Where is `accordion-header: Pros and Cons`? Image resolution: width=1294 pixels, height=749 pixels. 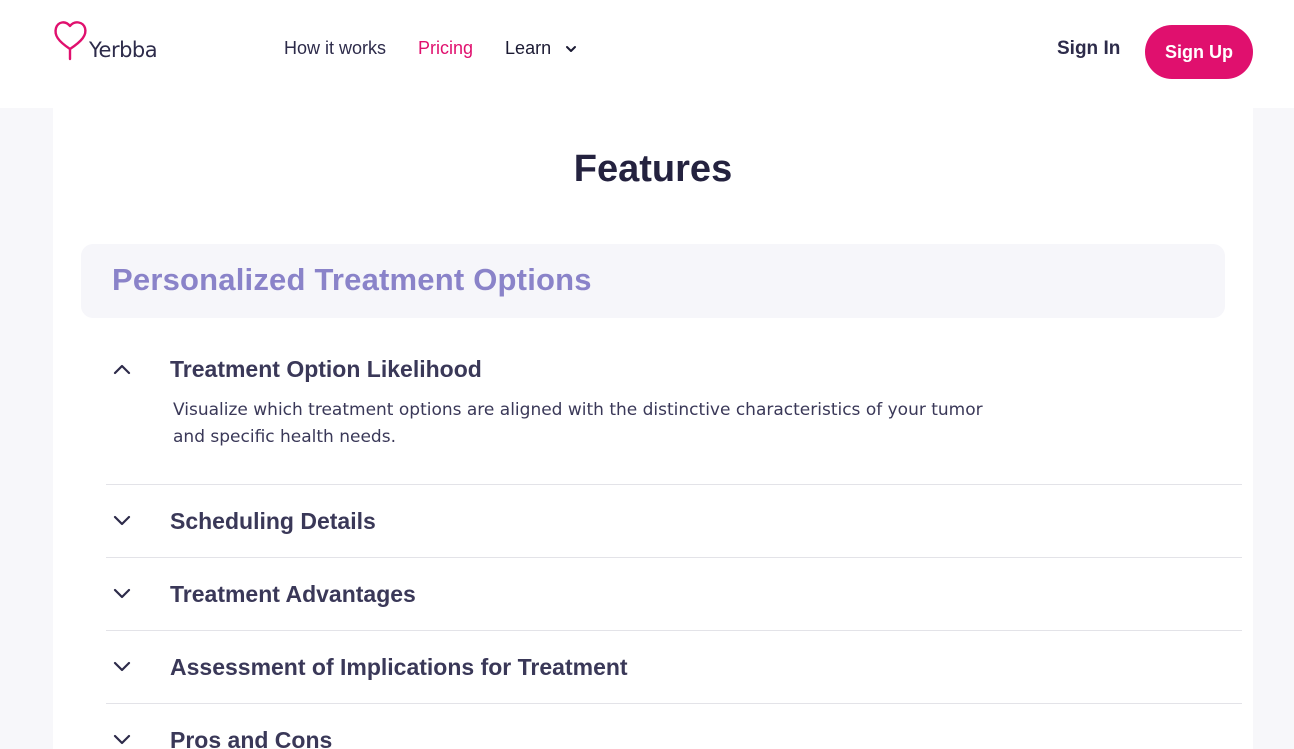
accordion-header: Pros and Cons is located at coordinates (674, 726).